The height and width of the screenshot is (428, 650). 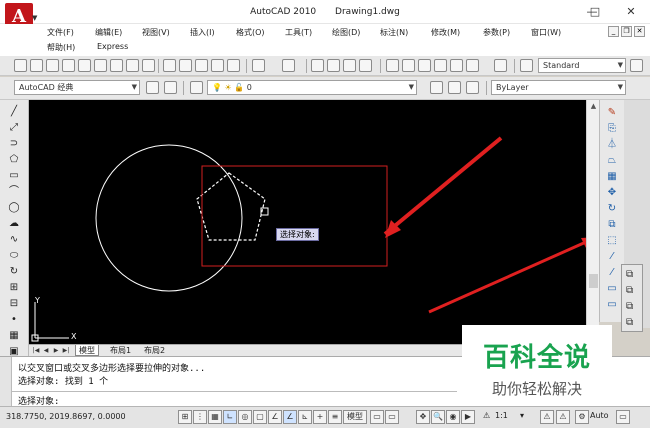 What do you see at coordinates (612, 257) in the screenshot?
I see `trim-icon: ⁄` at bounding box center [612, 257].